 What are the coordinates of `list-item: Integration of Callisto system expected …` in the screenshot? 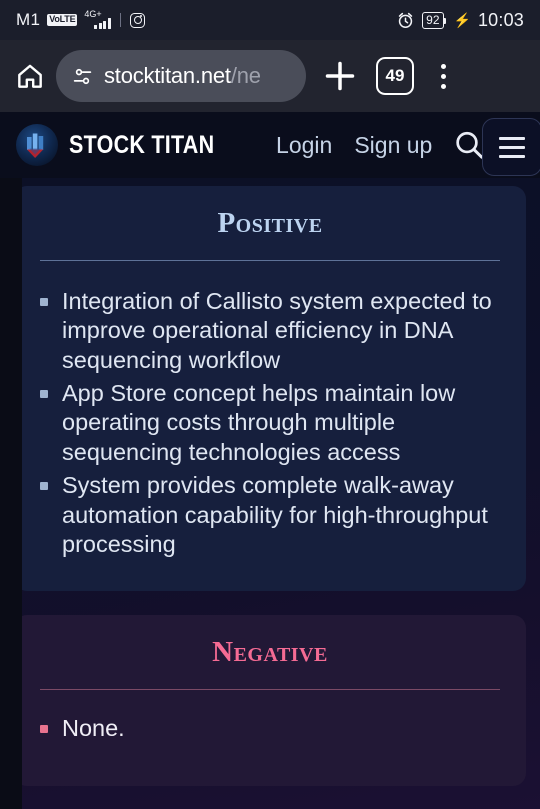 It's located at (270, 331).